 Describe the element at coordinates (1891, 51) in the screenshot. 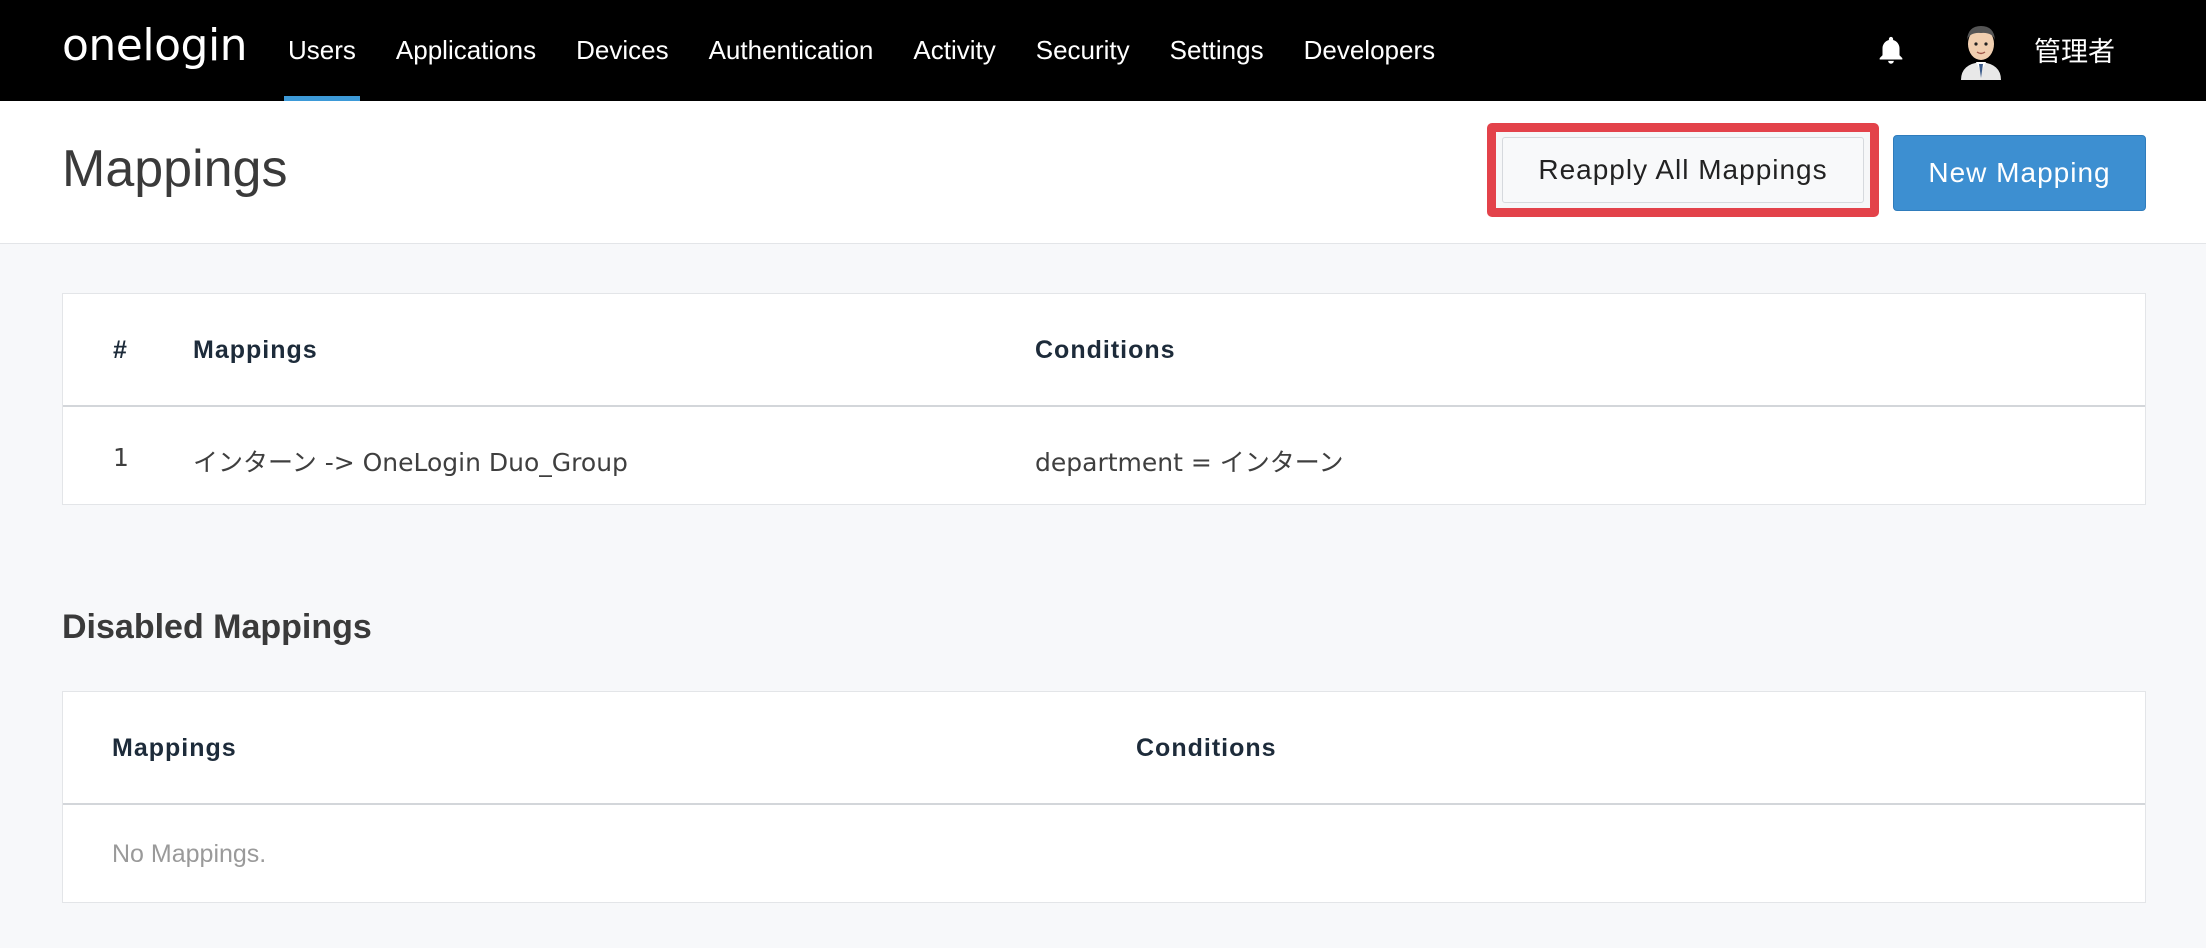

I see `bell-icon` at that location.